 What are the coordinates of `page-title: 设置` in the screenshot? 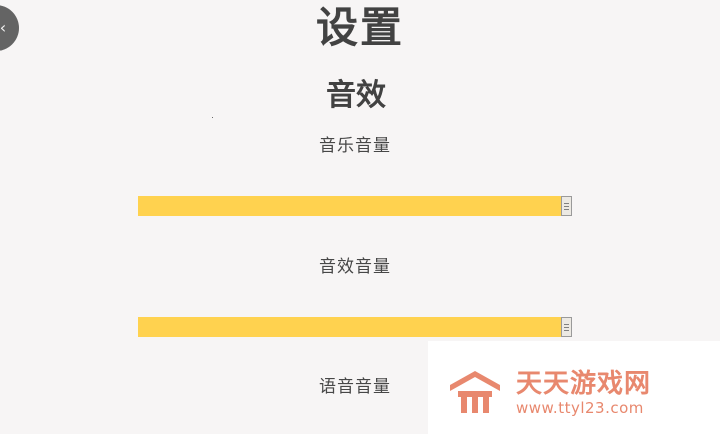 It's located at (359, 27).